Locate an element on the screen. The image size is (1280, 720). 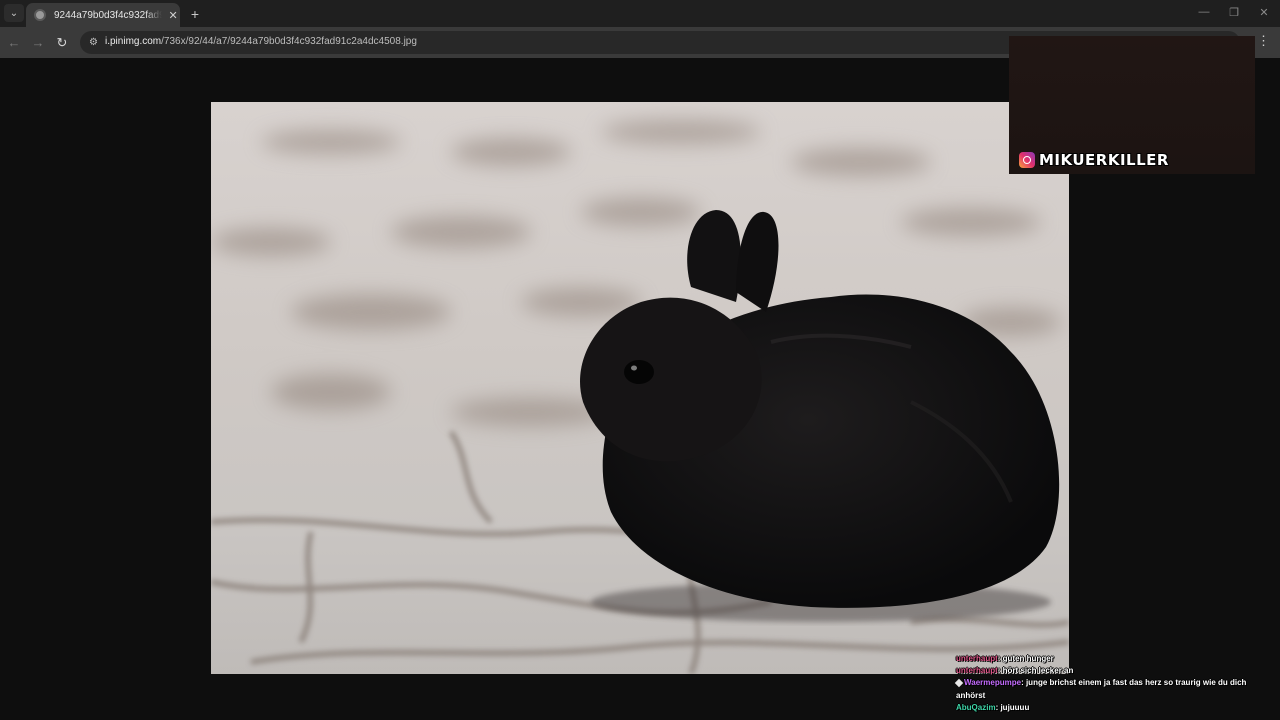
chat-username: Waermepumpe is located at coordinates (993, 683).